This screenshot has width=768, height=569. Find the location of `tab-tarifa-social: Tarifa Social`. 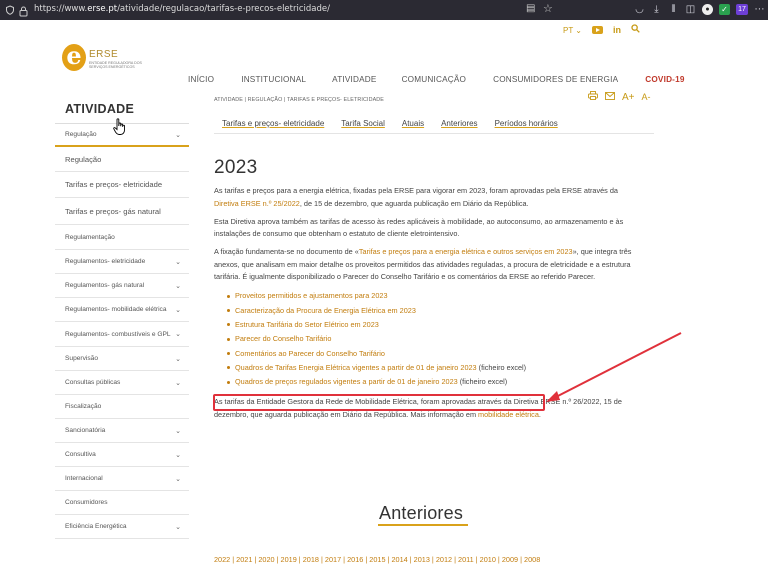

tab-tarifa-social: Tarifa Social is located at coordinates (363, 123).